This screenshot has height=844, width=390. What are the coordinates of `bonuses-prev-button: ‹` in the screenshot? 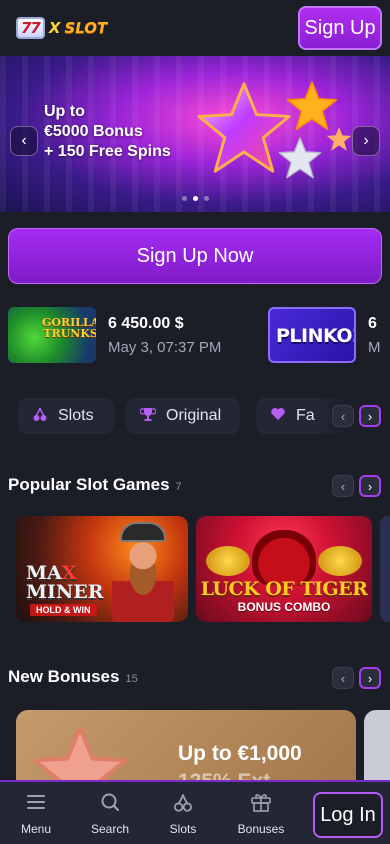 It's located at (343, 678).